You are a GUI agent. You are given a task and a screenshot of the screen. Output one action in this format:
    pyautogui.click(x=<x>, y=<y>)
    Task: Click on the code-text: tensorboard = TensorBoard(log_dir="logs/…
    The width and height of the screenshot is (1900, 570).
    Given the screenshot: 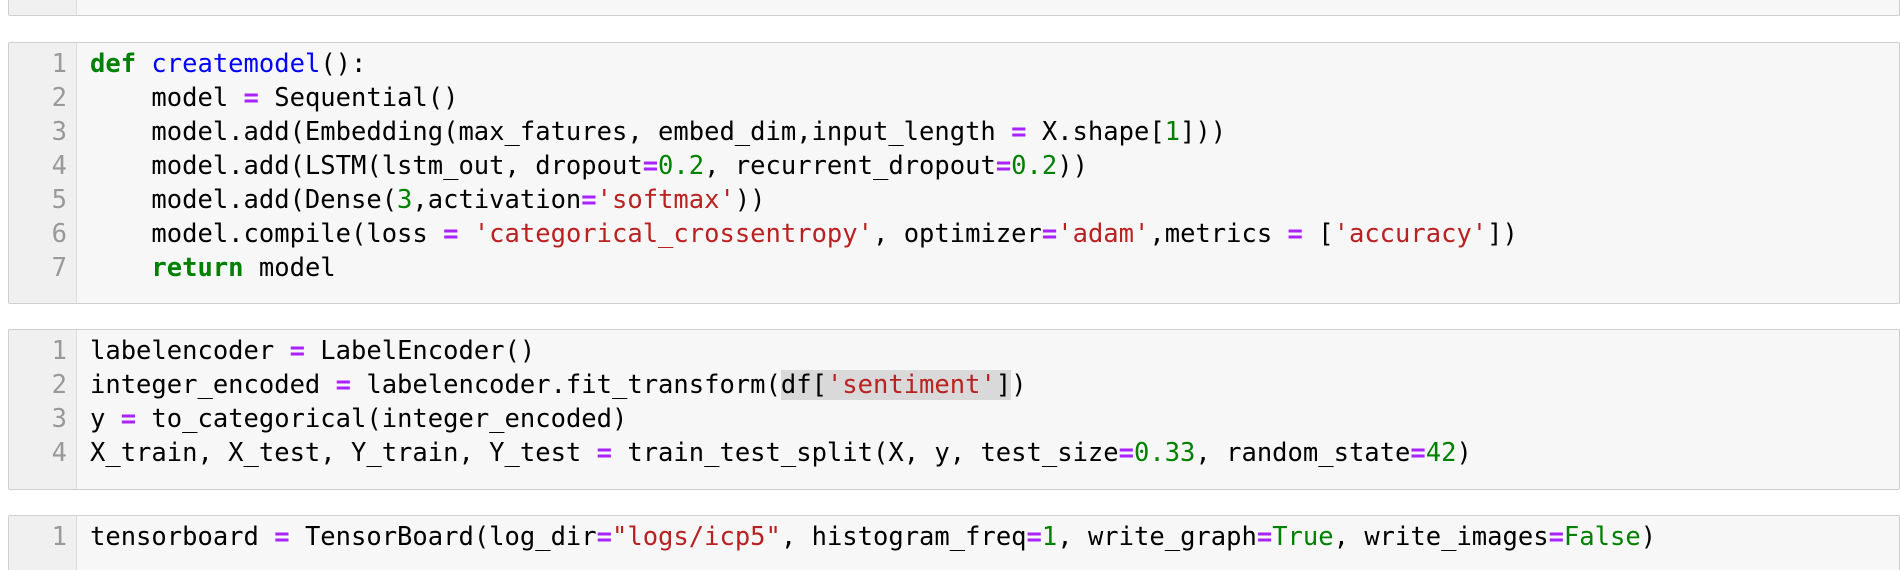 What is the action you would take?
    pyautogui.click(x=873, y=537)
    